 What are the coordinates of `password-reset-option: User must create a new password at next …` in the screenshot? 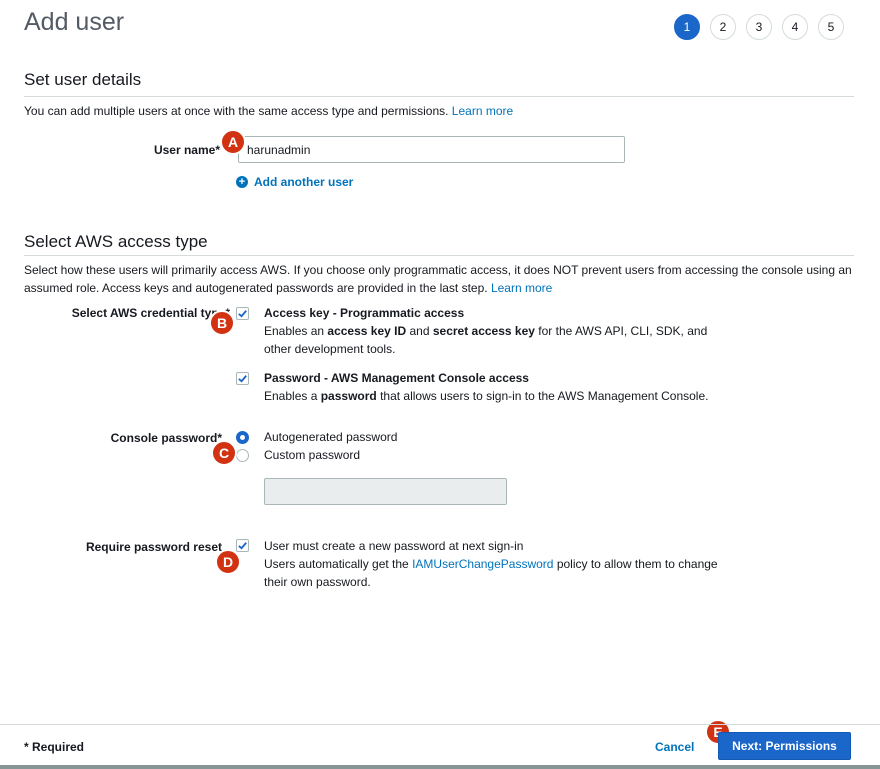 It's located at (504, 564).